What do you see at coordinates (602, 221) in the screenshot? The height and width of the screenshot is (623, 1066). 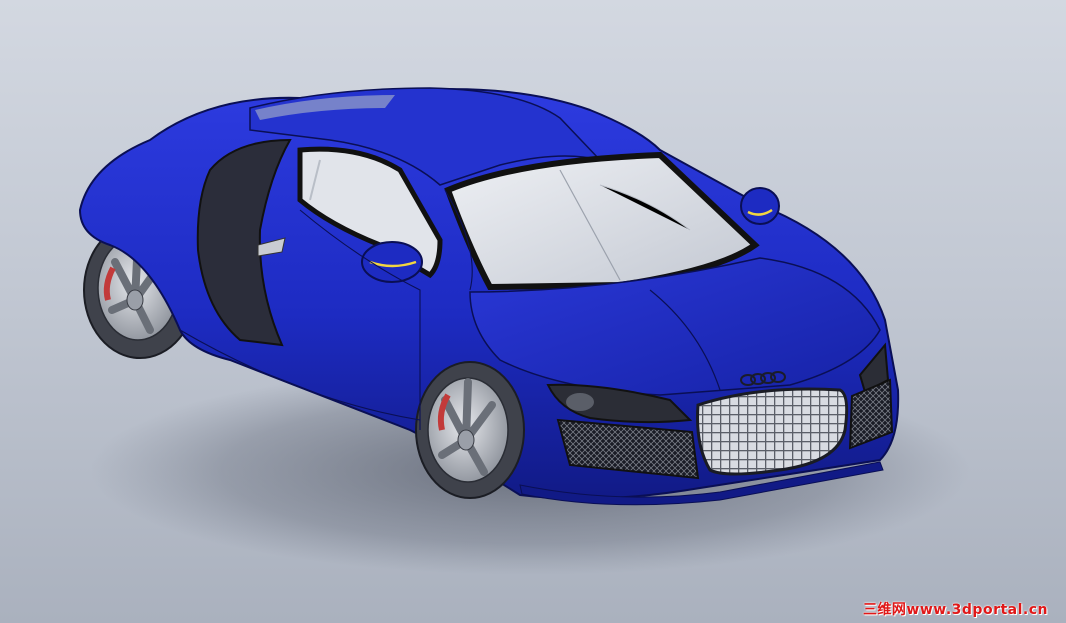 I see `windshield` at bounding box center [602, 221].